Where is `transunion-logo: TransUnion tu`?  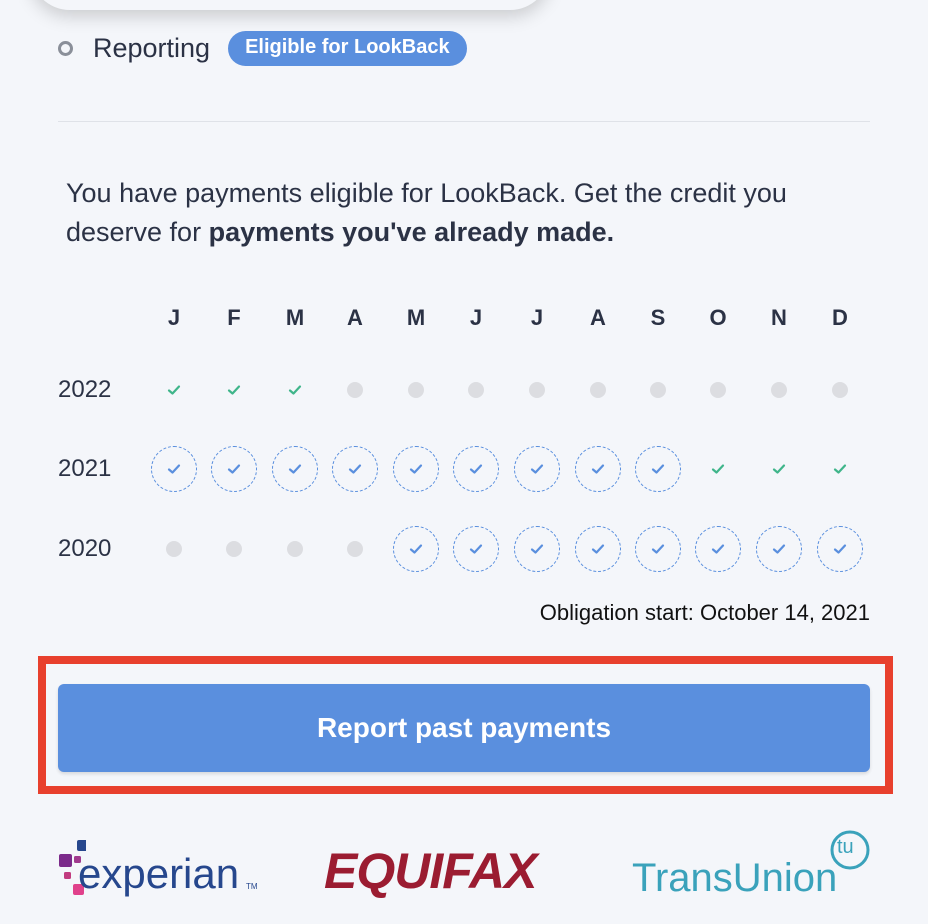 transunion-logo: TransUnion tu is located at coordinates (752, 868).